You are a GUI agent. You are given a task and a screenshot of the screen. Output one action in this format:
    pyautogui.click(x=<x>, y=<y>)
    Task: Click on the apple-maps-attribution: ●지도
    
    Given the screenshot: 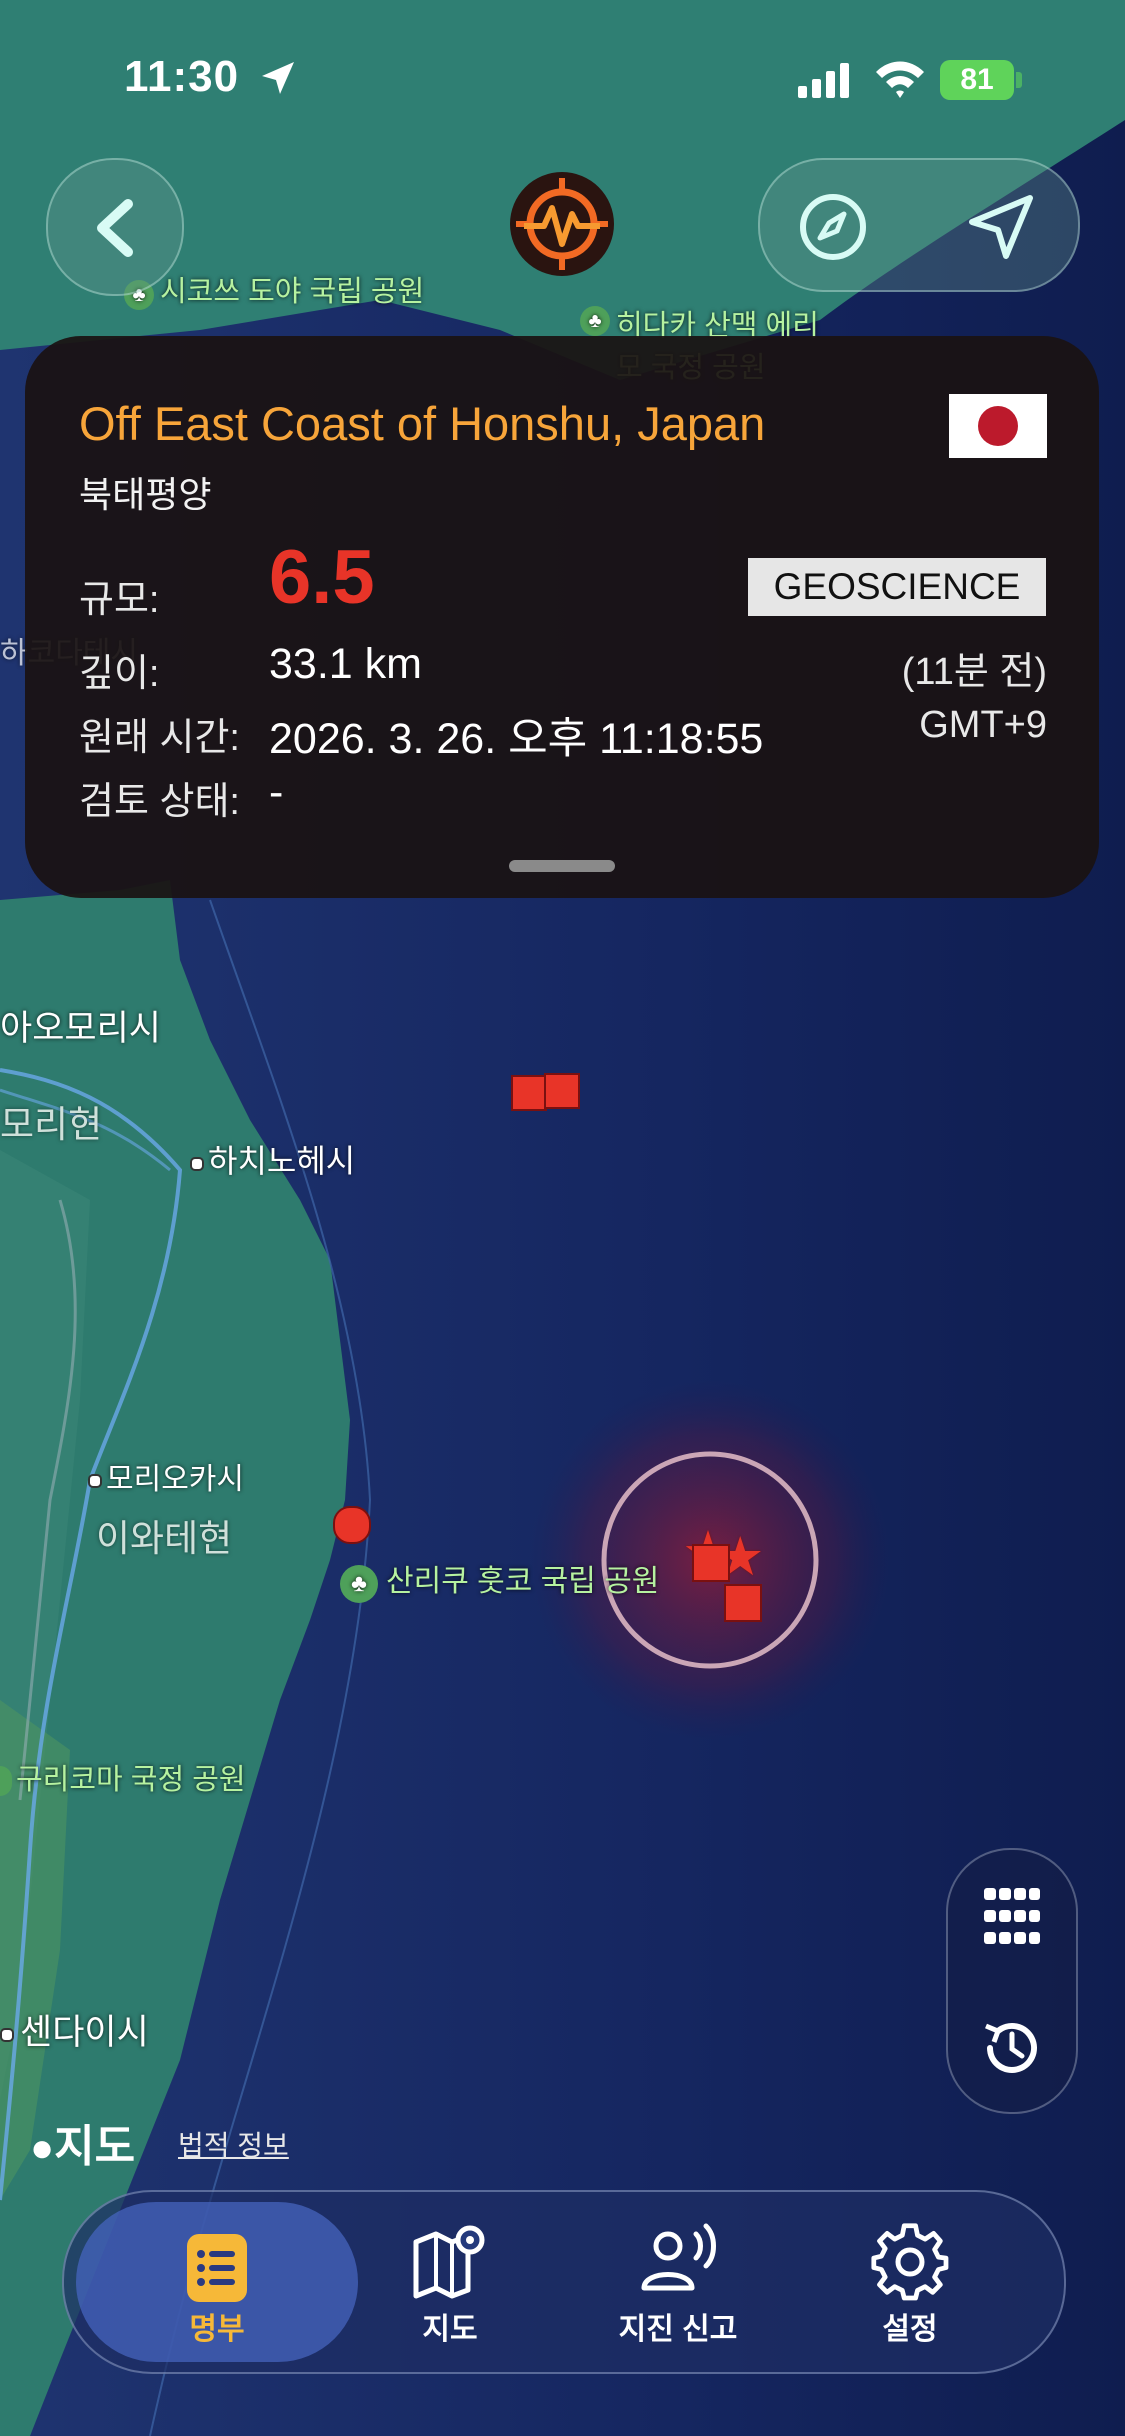 What is the action you would take?
    pyautogui.click(x=83, y=2146)
    